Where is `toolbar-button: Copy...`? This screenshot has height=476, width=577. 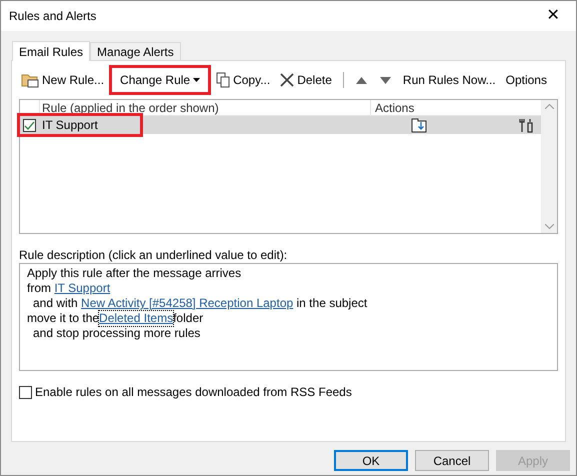 toolbar-button: Copy... is located at coordinates (243, 80).